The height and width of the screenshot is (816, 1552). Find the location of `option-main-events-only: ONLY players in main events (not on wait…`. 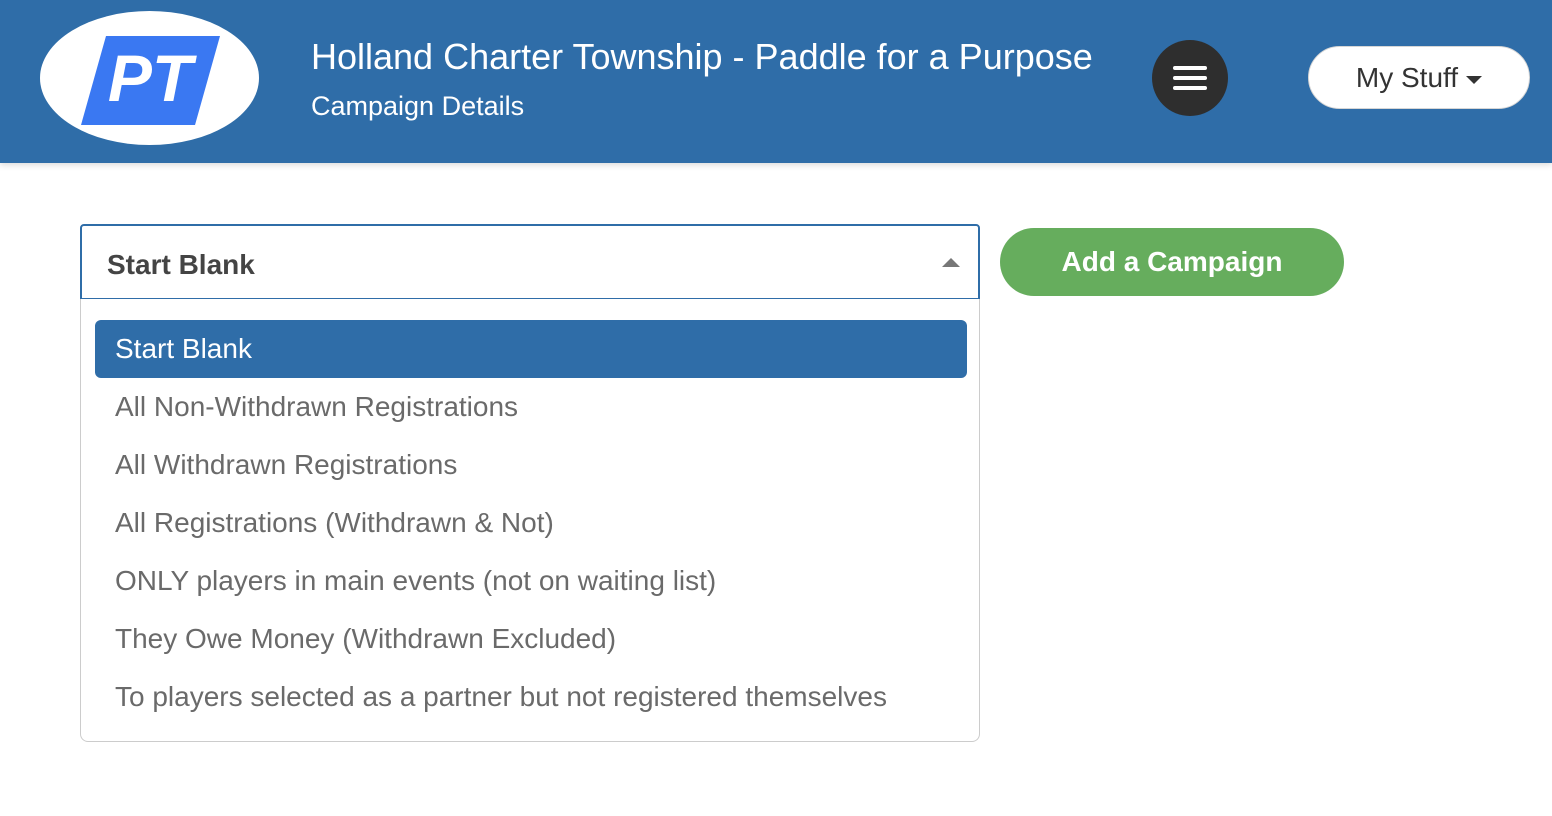

option-main-events-only: ONLY players in main events (not on wait… is located at coordinates (531, 581).